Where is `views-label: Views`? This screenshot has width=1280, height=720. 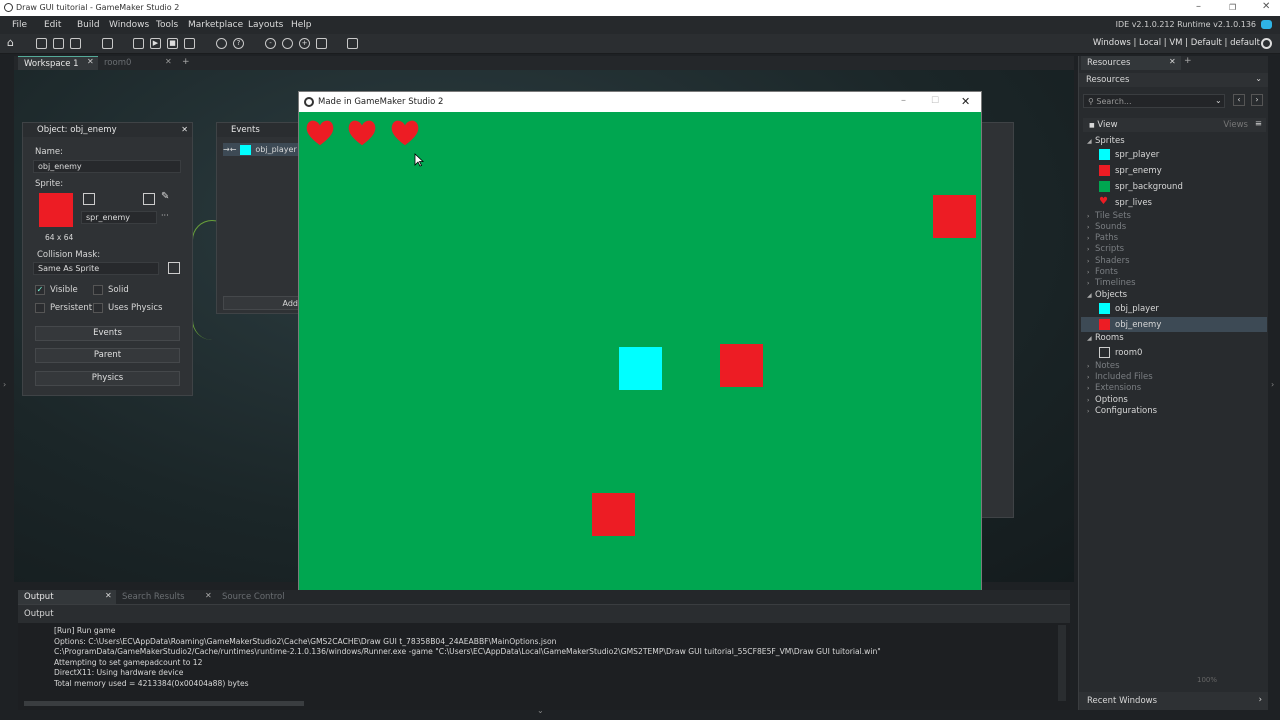
views-label: Views is located at coordinates (1235, 125).